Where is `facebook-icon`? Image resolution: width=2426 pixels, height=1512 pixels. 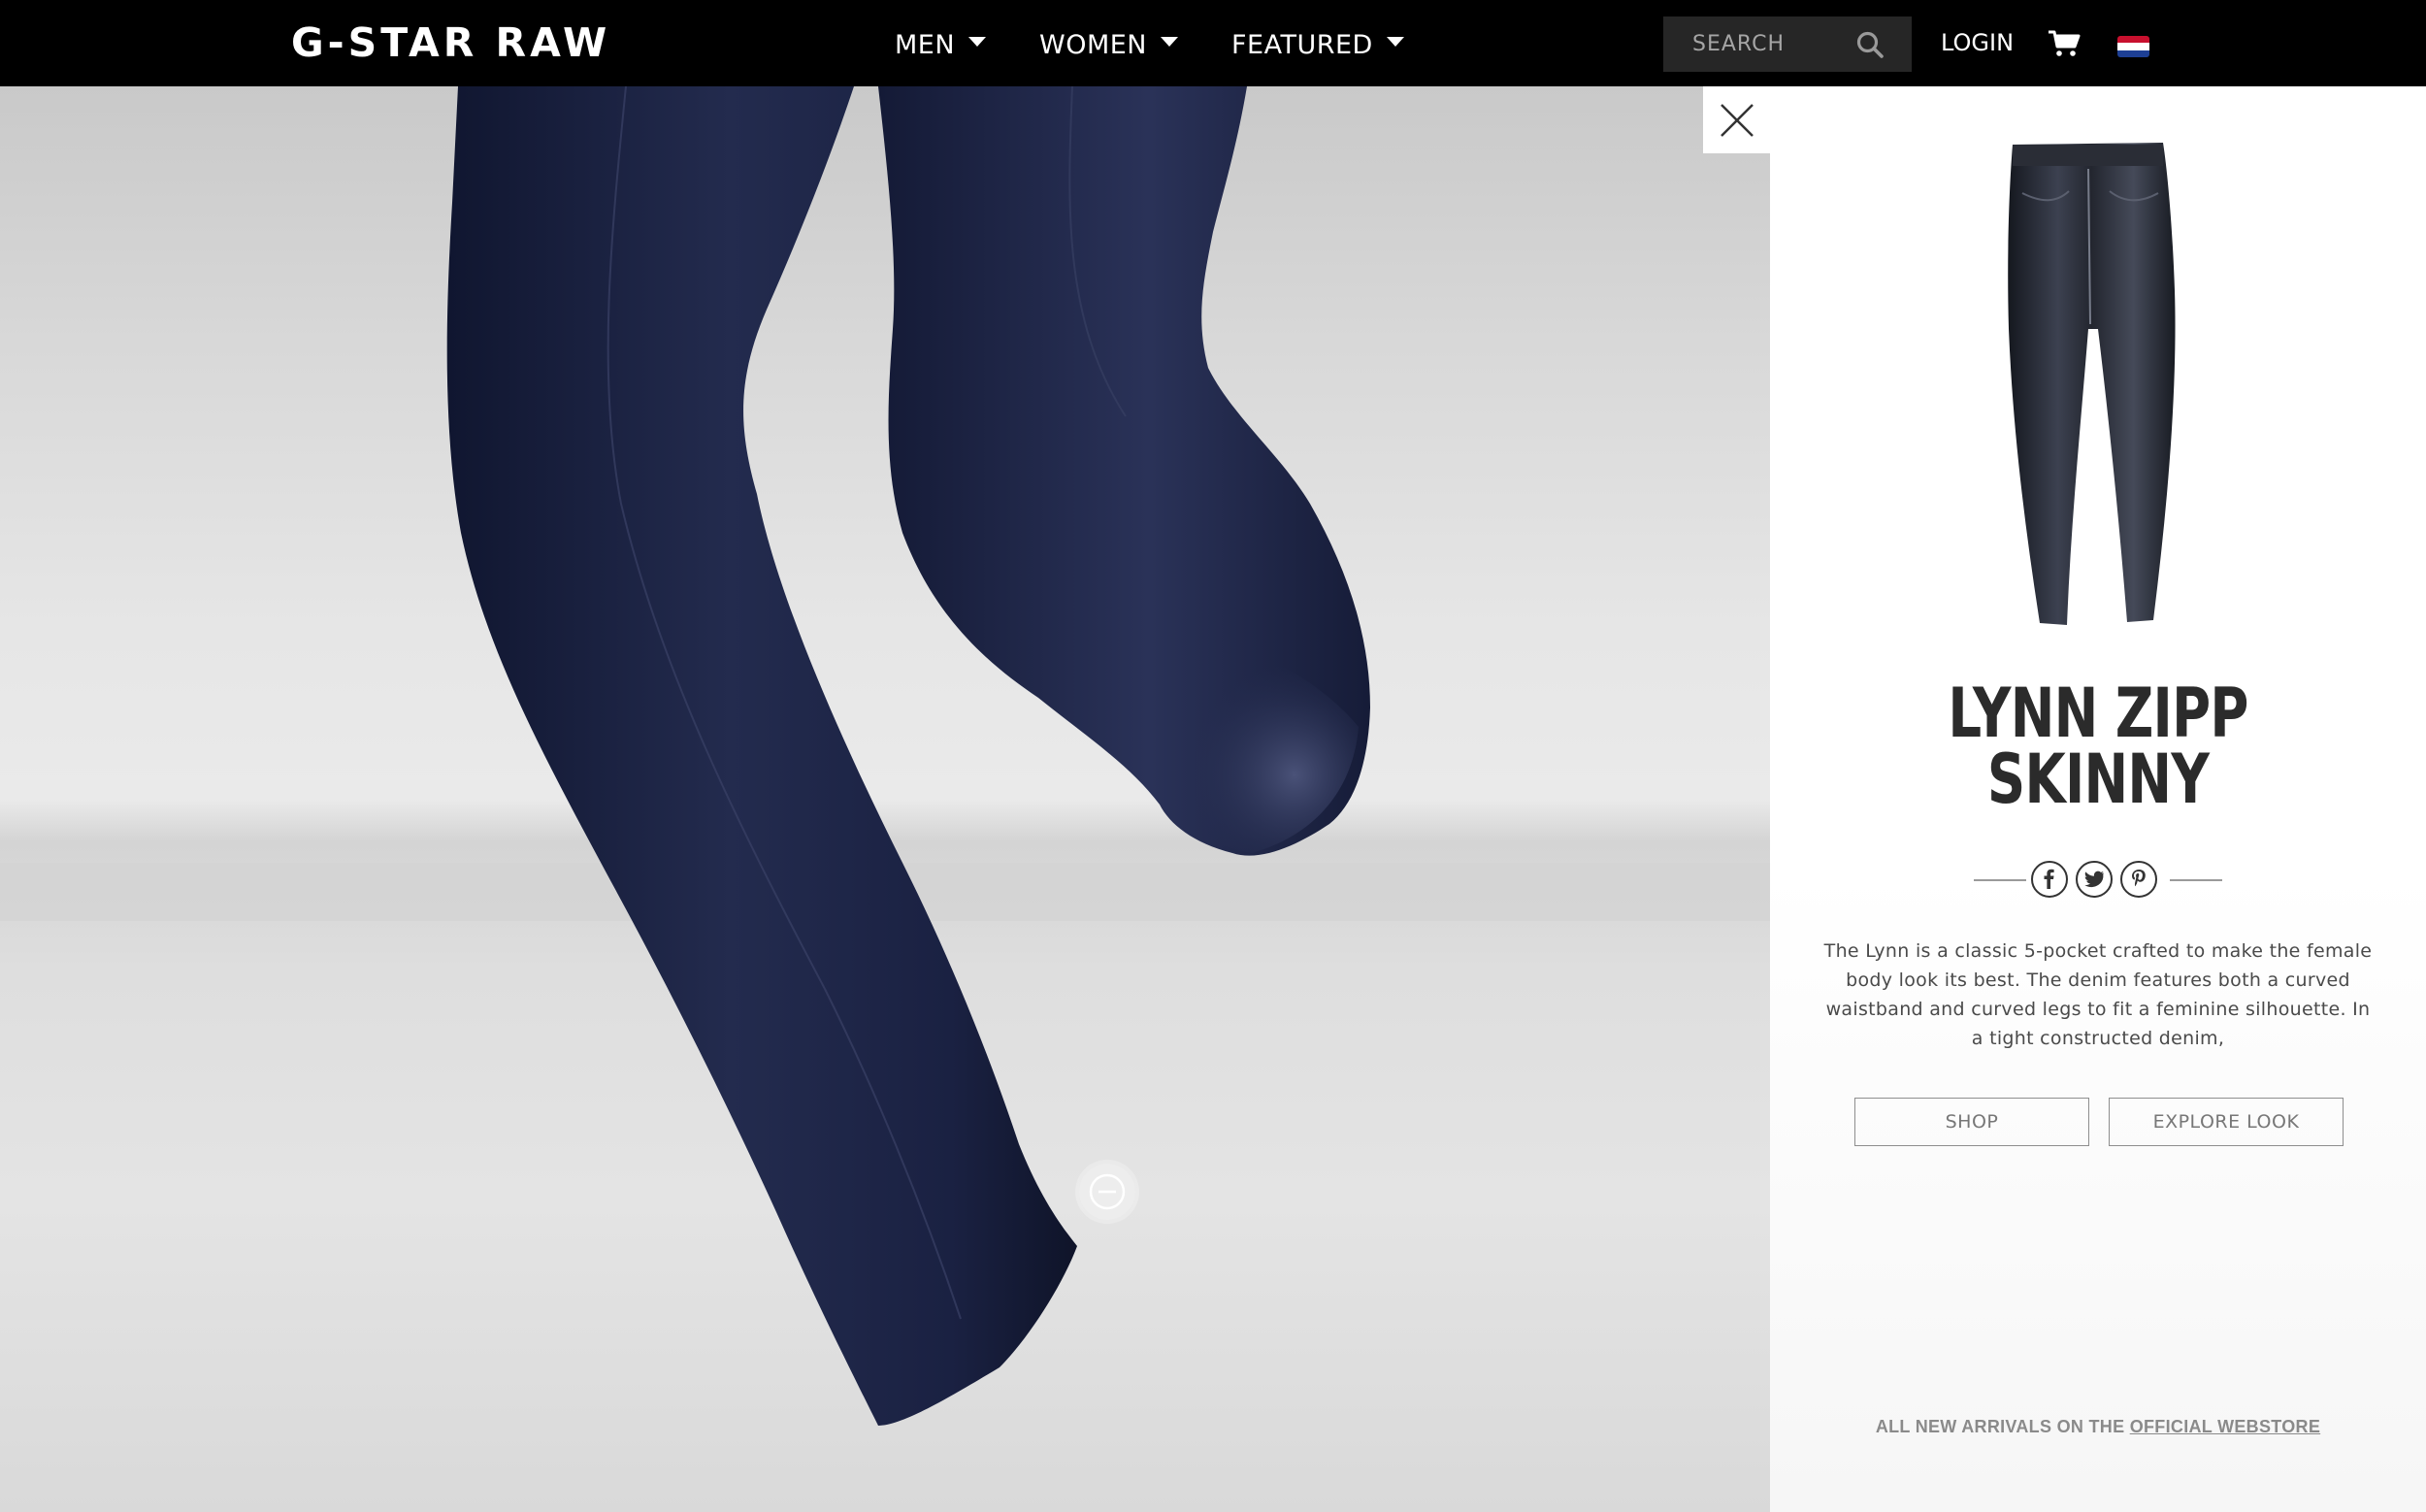
facebook-icon is located at coordinates (2049, 879).